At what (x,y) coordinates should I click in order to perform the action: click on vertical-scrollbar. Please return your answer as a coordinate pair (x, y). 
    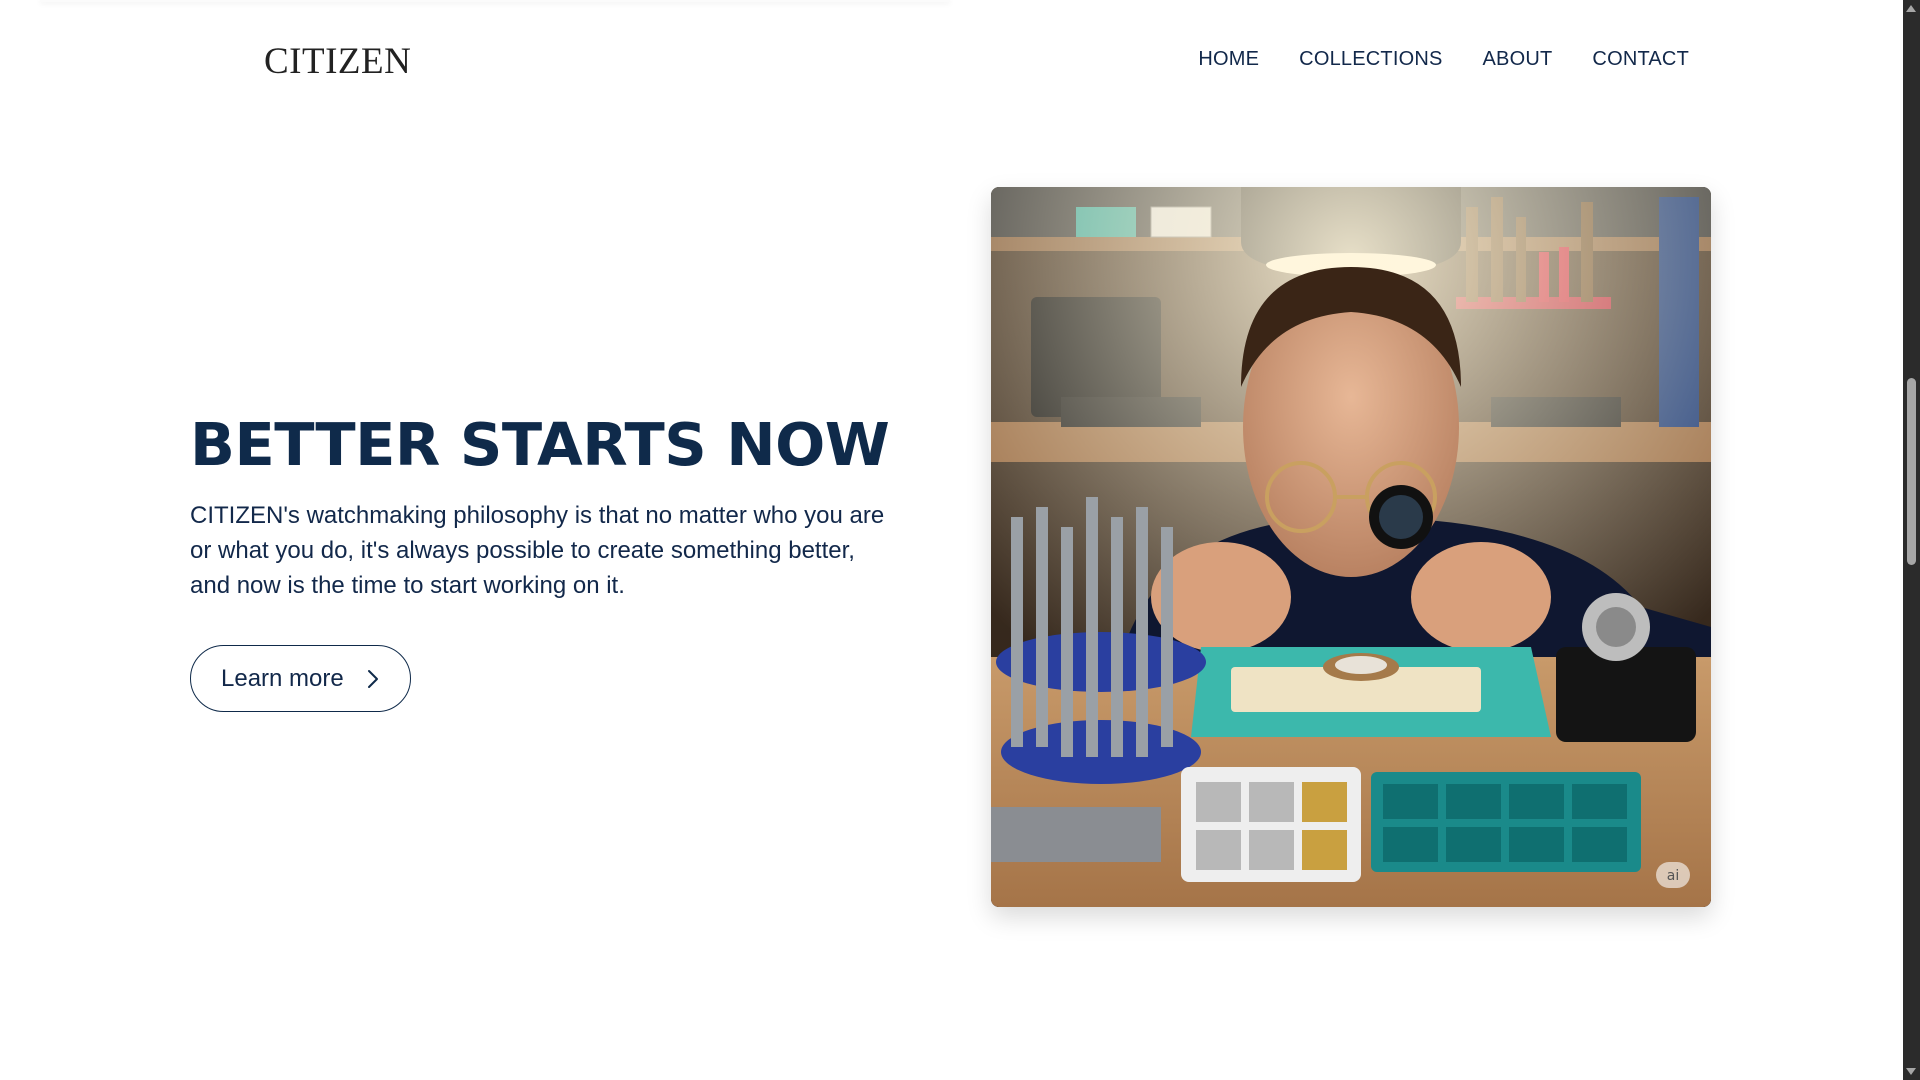
    Looking at the image, I should click on (1911, 540).